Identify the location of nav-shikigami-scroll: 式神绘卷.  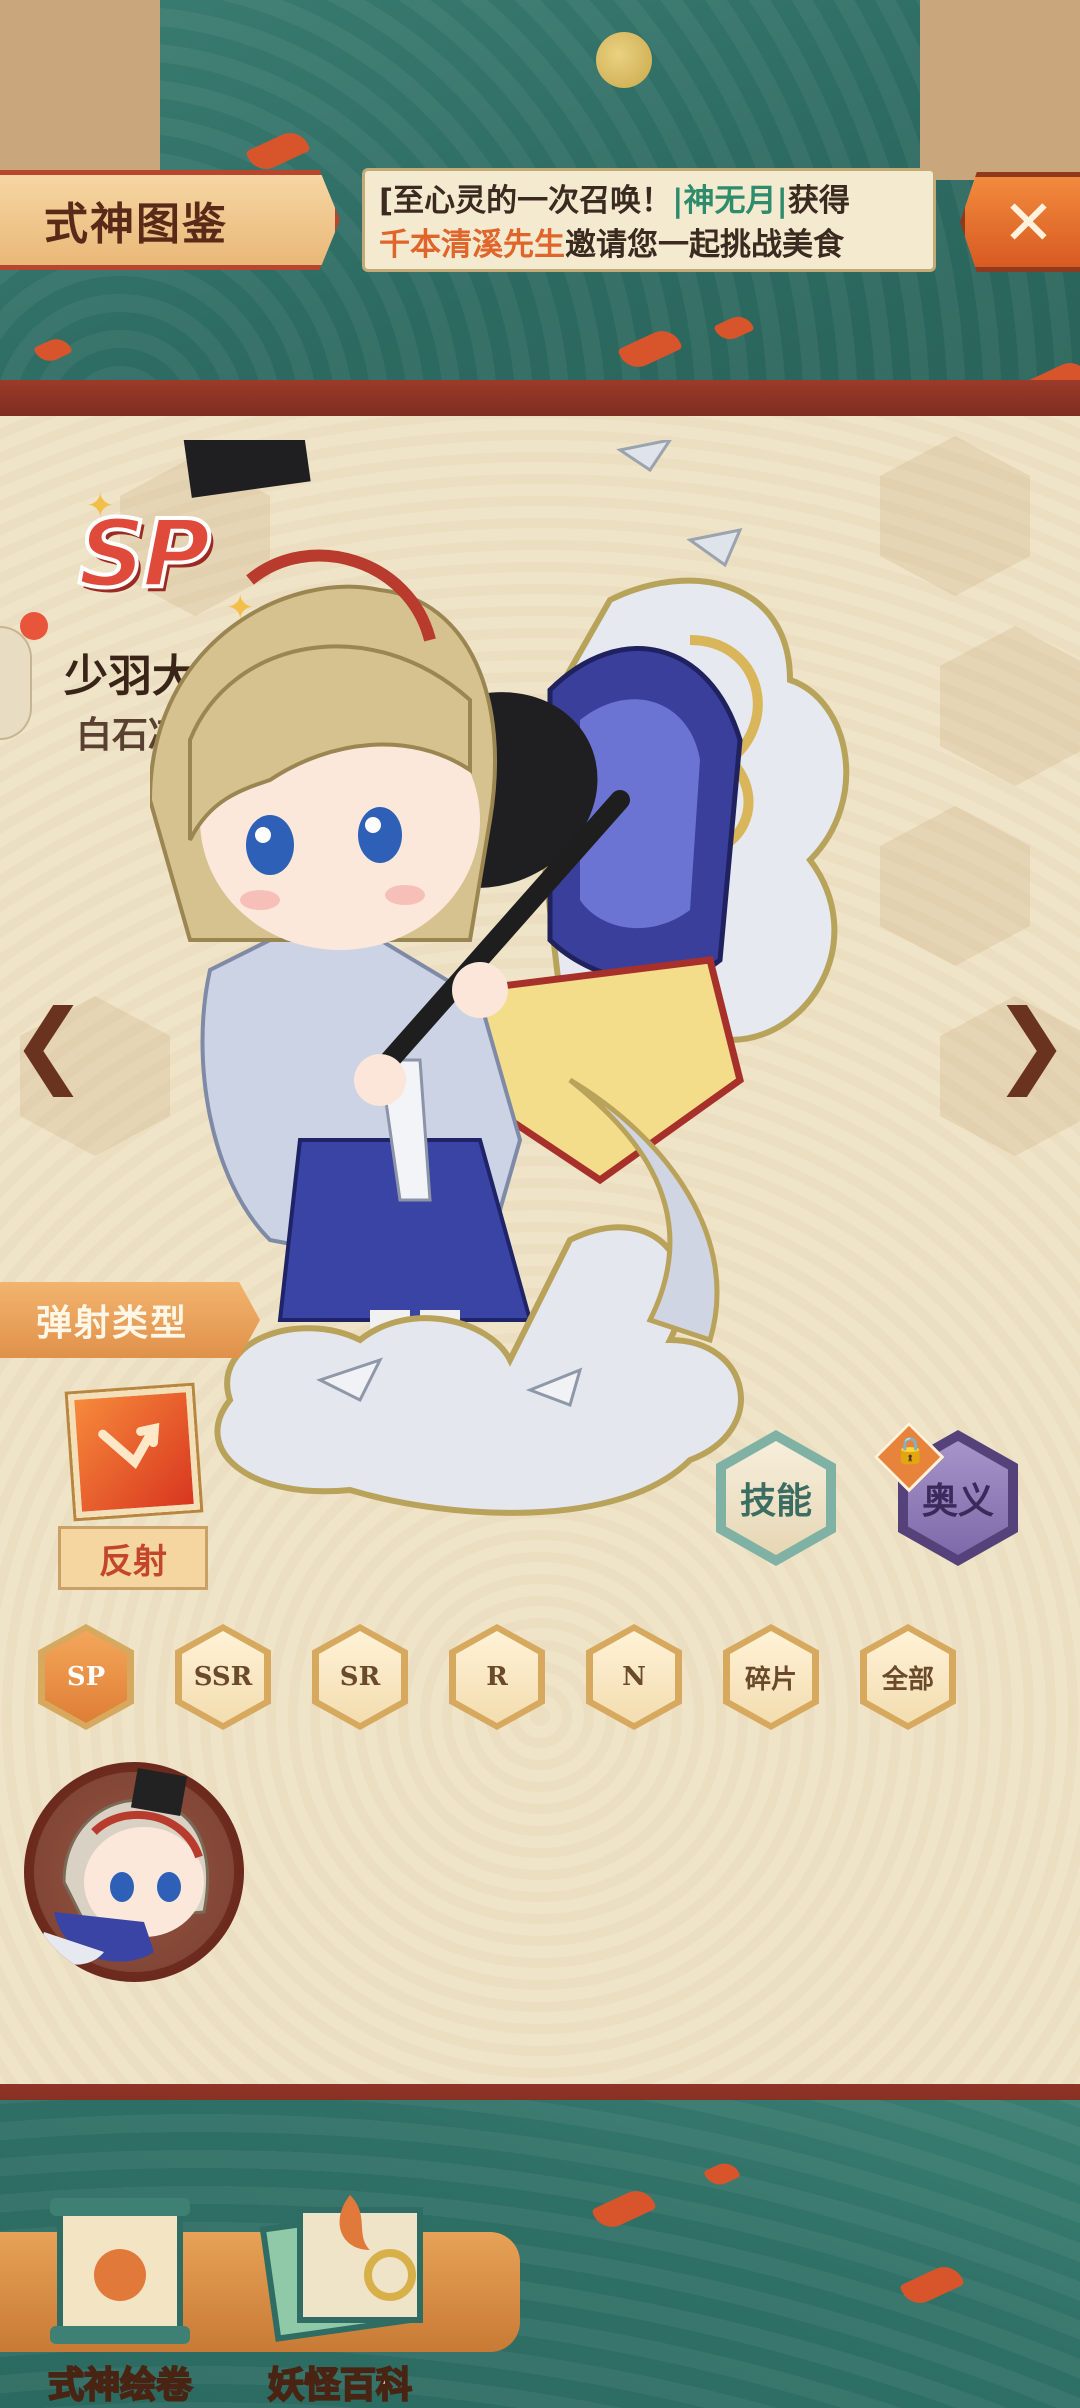
(120, 2294).